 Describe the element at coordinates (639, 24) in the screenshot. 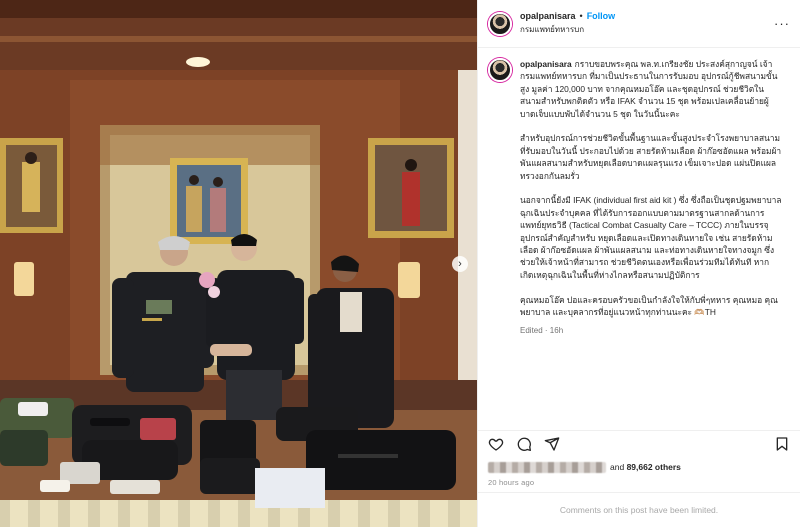

I see `post-header: opalpanisara • Follow กรมแพทย์ทหารบก ···` at that location.